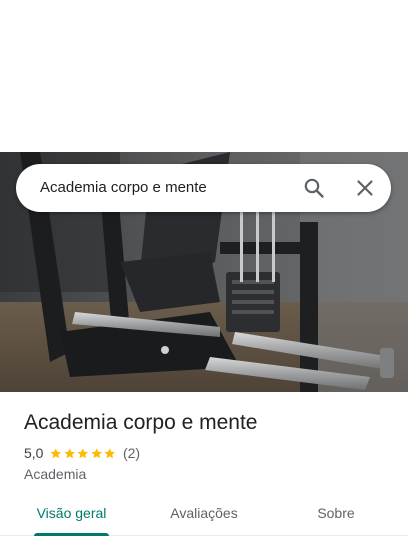 Image resolution: width=408 pixels, height=544 pixels. What do you see at coordinates (123, 188) in the screenshot?
I see `search-input: Academia corpo e mente` at bounding box center [123, 188].